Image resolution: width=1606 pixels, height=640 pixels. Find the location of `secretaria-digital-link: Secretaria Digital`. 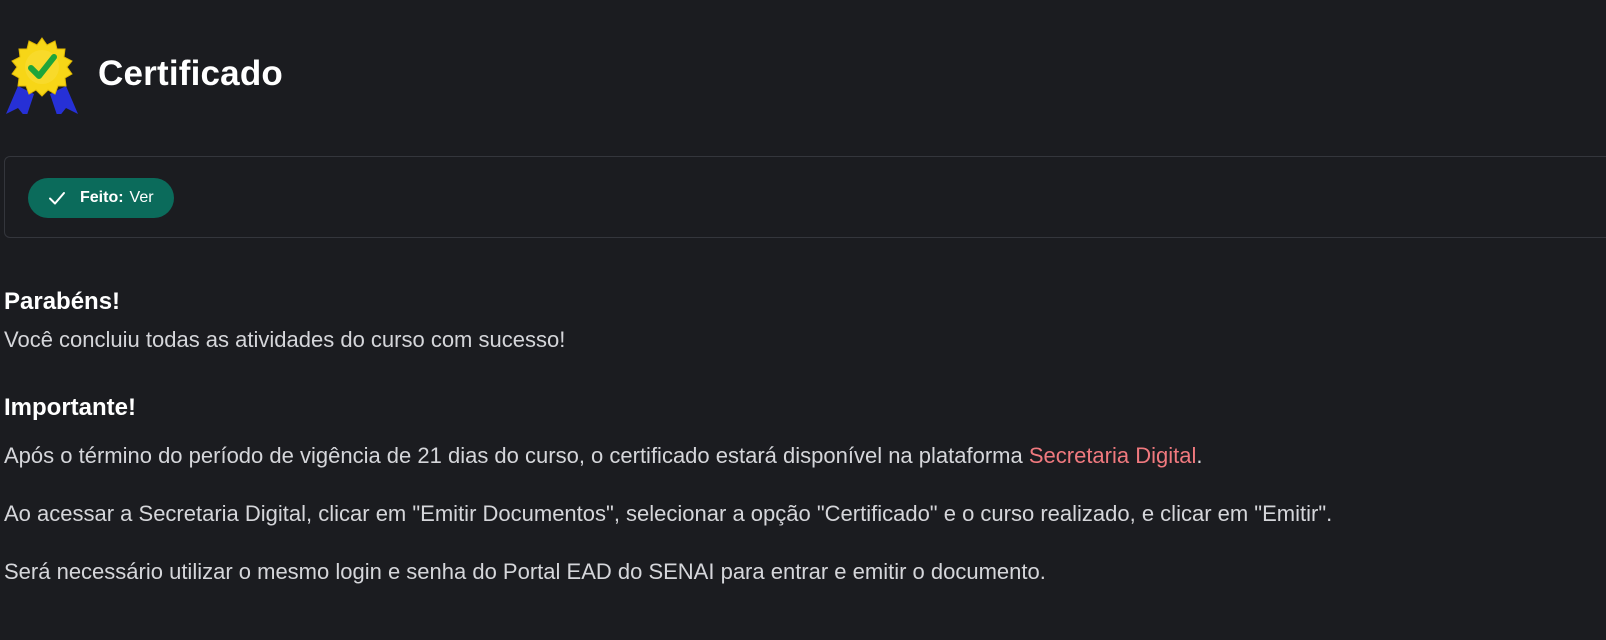

secretaria-digital-link: Secretaria Digital is located at coordinates (1113, 455).